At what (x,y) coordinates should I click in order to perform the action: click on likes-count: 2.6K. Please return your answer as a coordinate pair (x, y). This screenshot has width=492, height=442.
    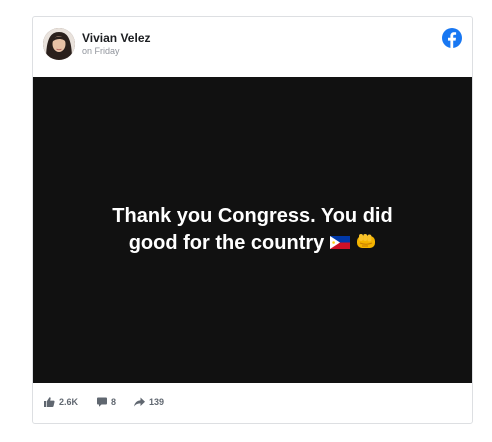
    Looking at the image, I should click on (61, 402).